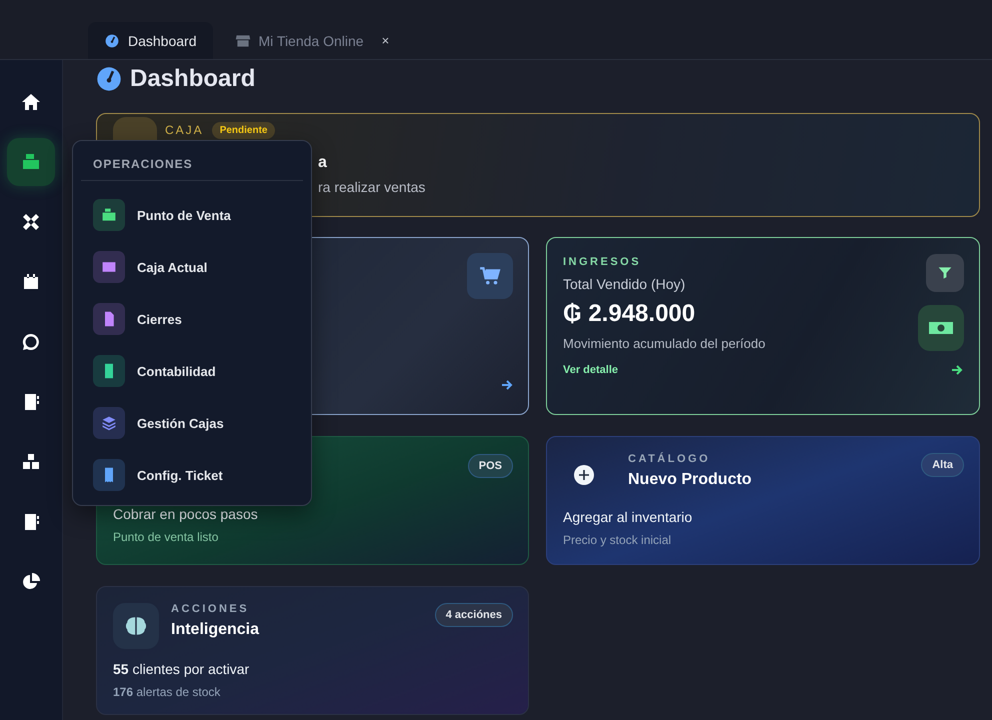  What do you see at coordinates (181, 669) in the screenshot?
I see `card-text: 55 clientes por activar` at bounding box center [181, 669].